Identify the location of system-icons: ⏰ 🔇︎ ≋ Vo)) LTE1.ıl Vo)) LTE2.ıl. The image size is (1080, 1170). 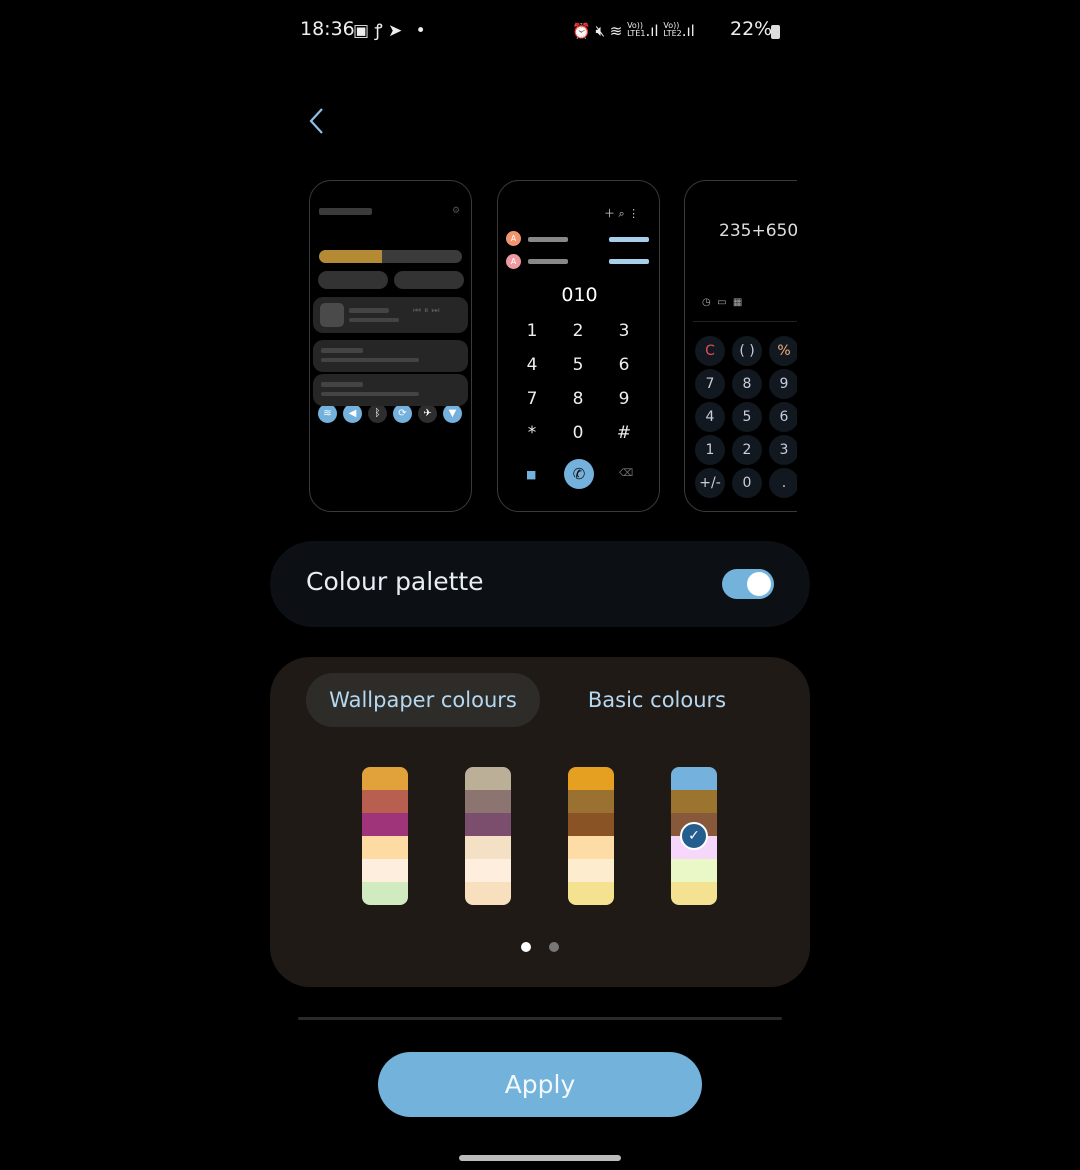
(633, 31).